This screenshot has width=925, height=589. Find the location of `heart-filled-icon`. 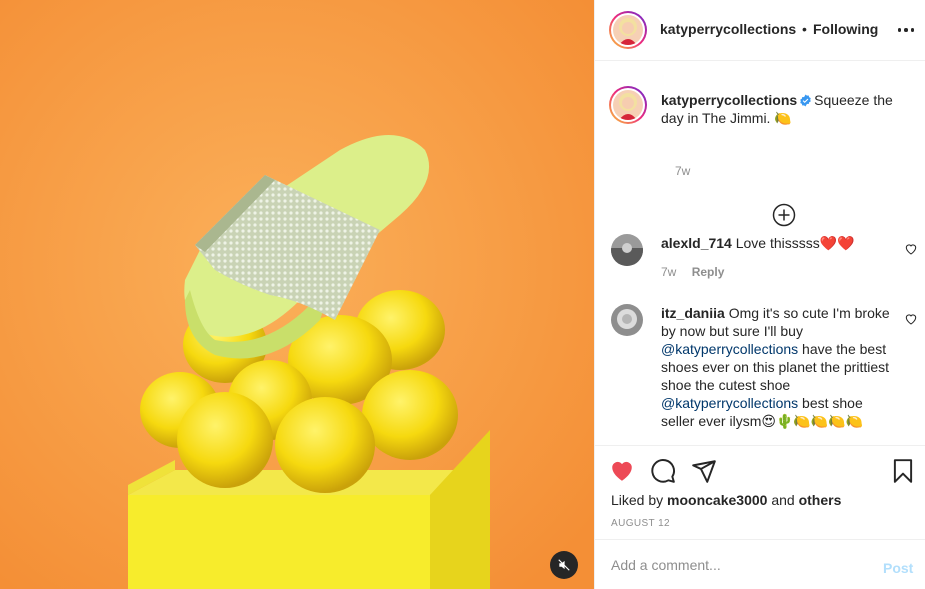

heart-filled-icon is located at coordinates (622, 471).